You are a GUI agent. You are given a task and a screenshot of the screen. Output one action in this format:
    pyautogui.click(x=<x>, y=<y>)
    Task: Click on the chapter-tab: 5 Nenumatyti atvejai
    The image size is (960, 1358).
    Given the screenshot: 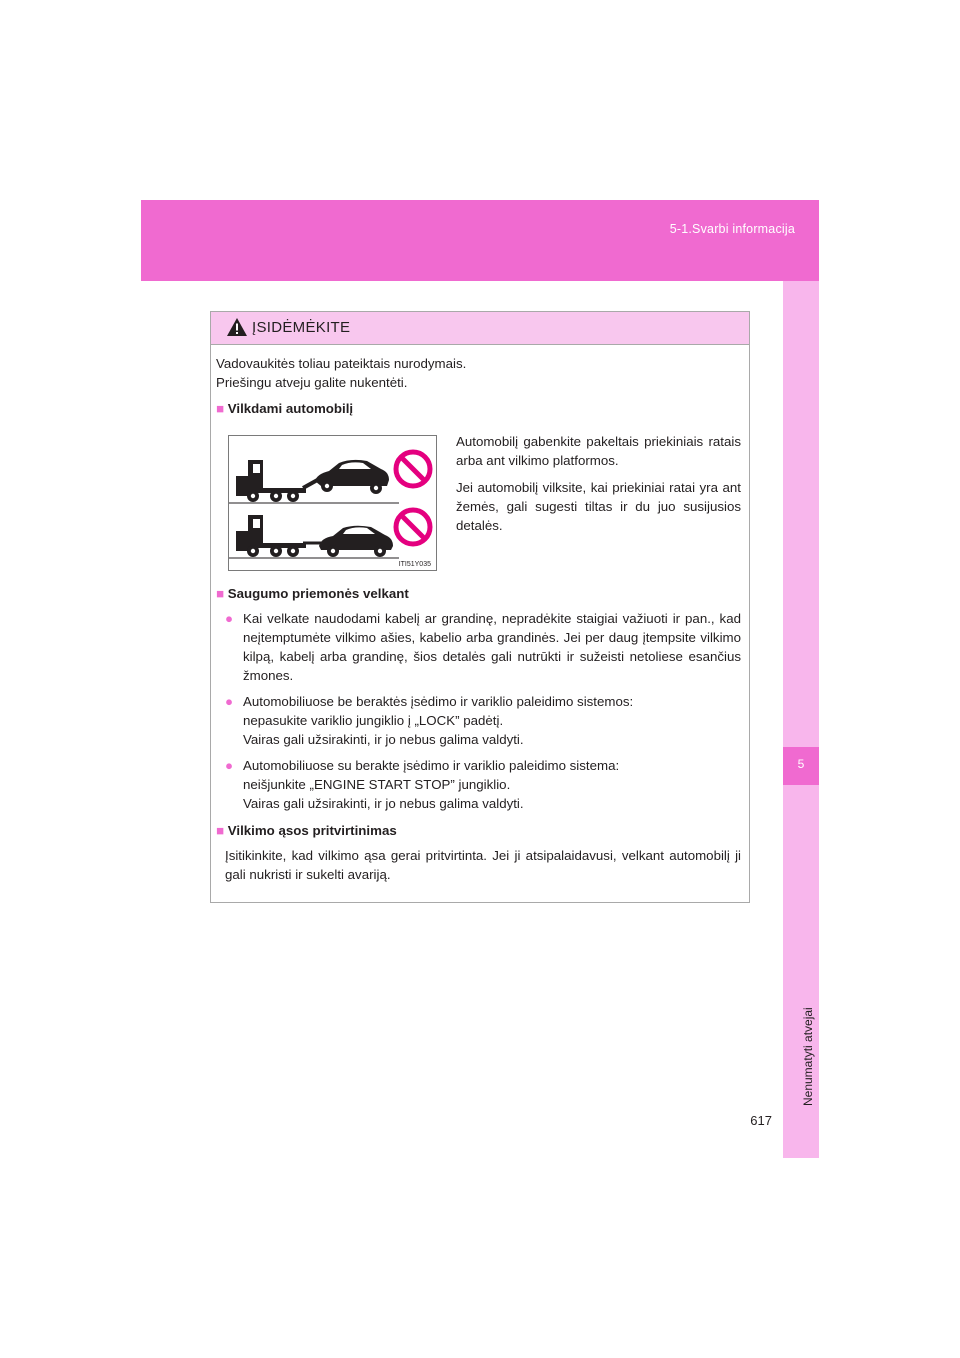 What is the action you would take?
    pyautogui.click(x=801, y=719)
    